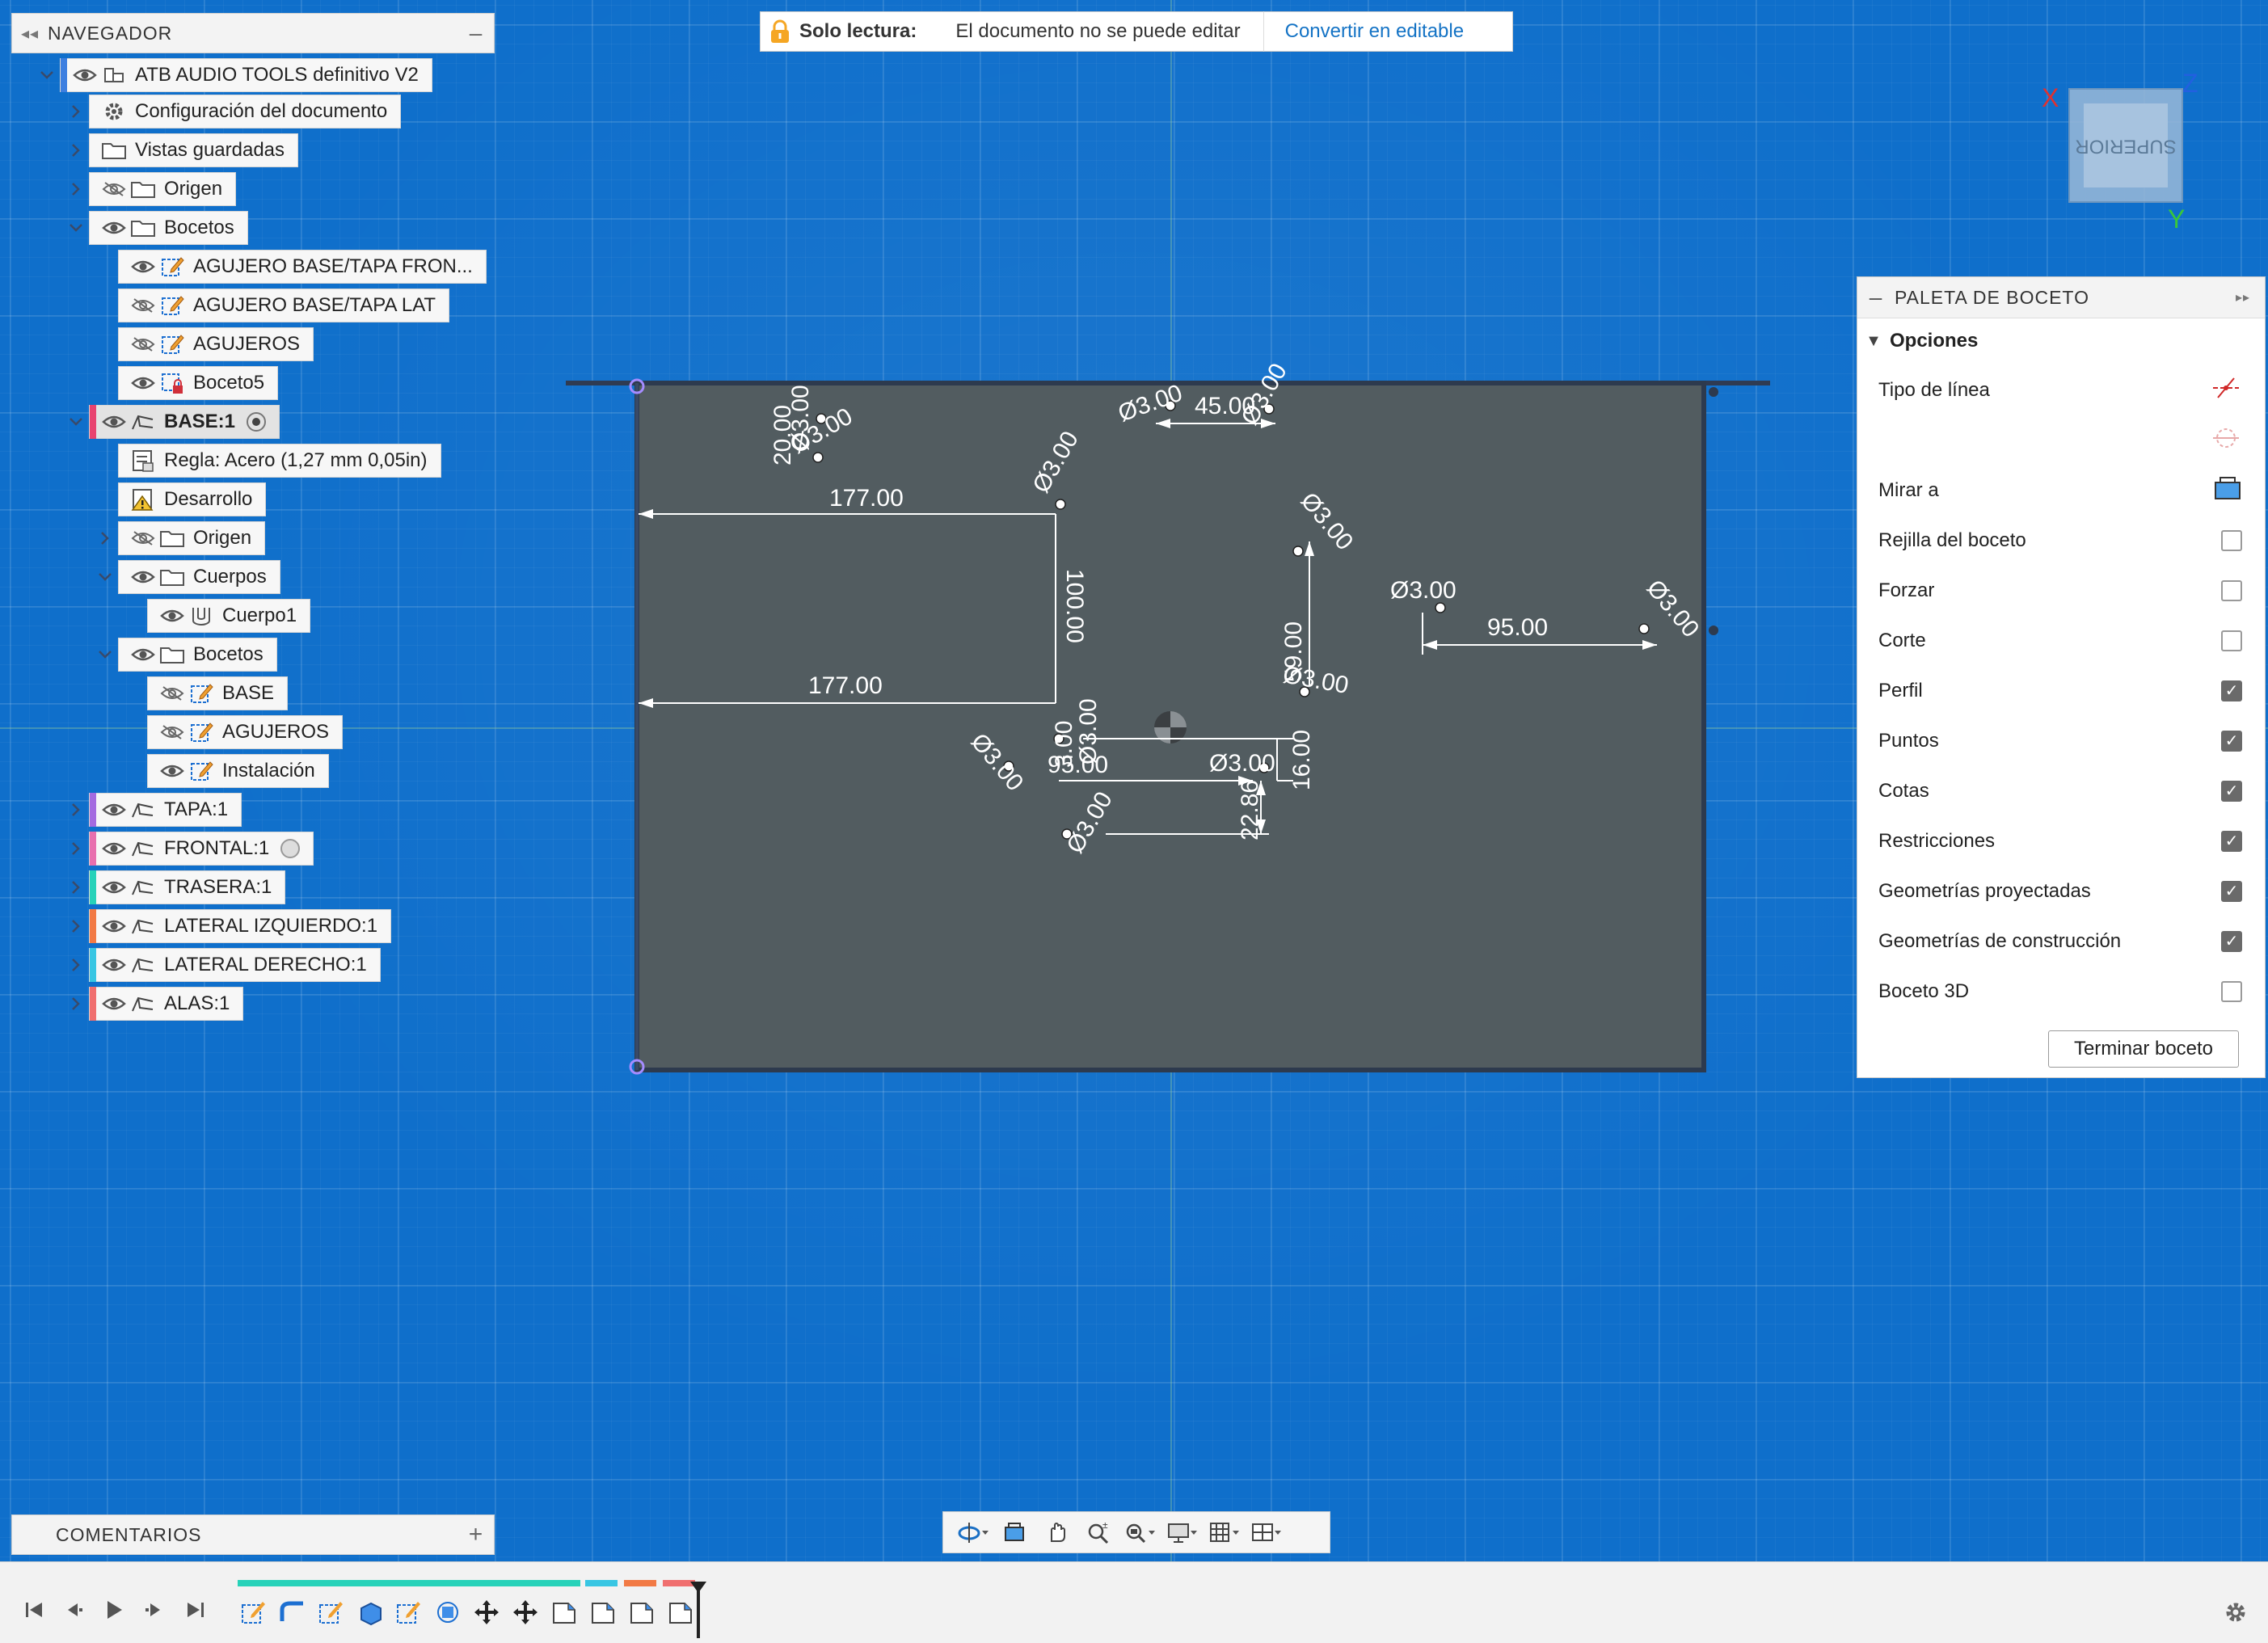 The width and height of the screenshot is (2268, 1643). What do you see at coordinates (199, 577) in the screenshot?
I see `tree-item-bodies: Cuerpos` at bounding box center [199, 577].